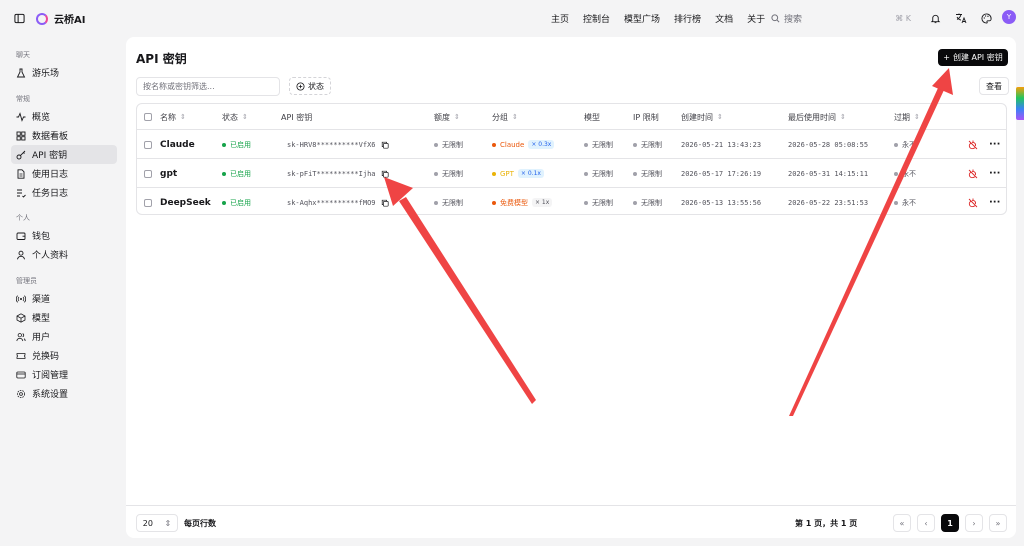 This screenshot has height=546, width=1024. I want to click on user-icon, so click(21, 254).